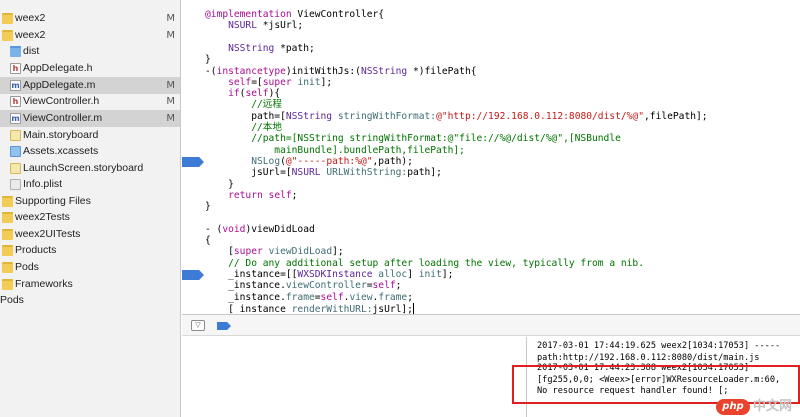  Describe the element at coordinates (61, 101) in the screenshot. I see `navigator-item-label: ViewController.h` at that location.